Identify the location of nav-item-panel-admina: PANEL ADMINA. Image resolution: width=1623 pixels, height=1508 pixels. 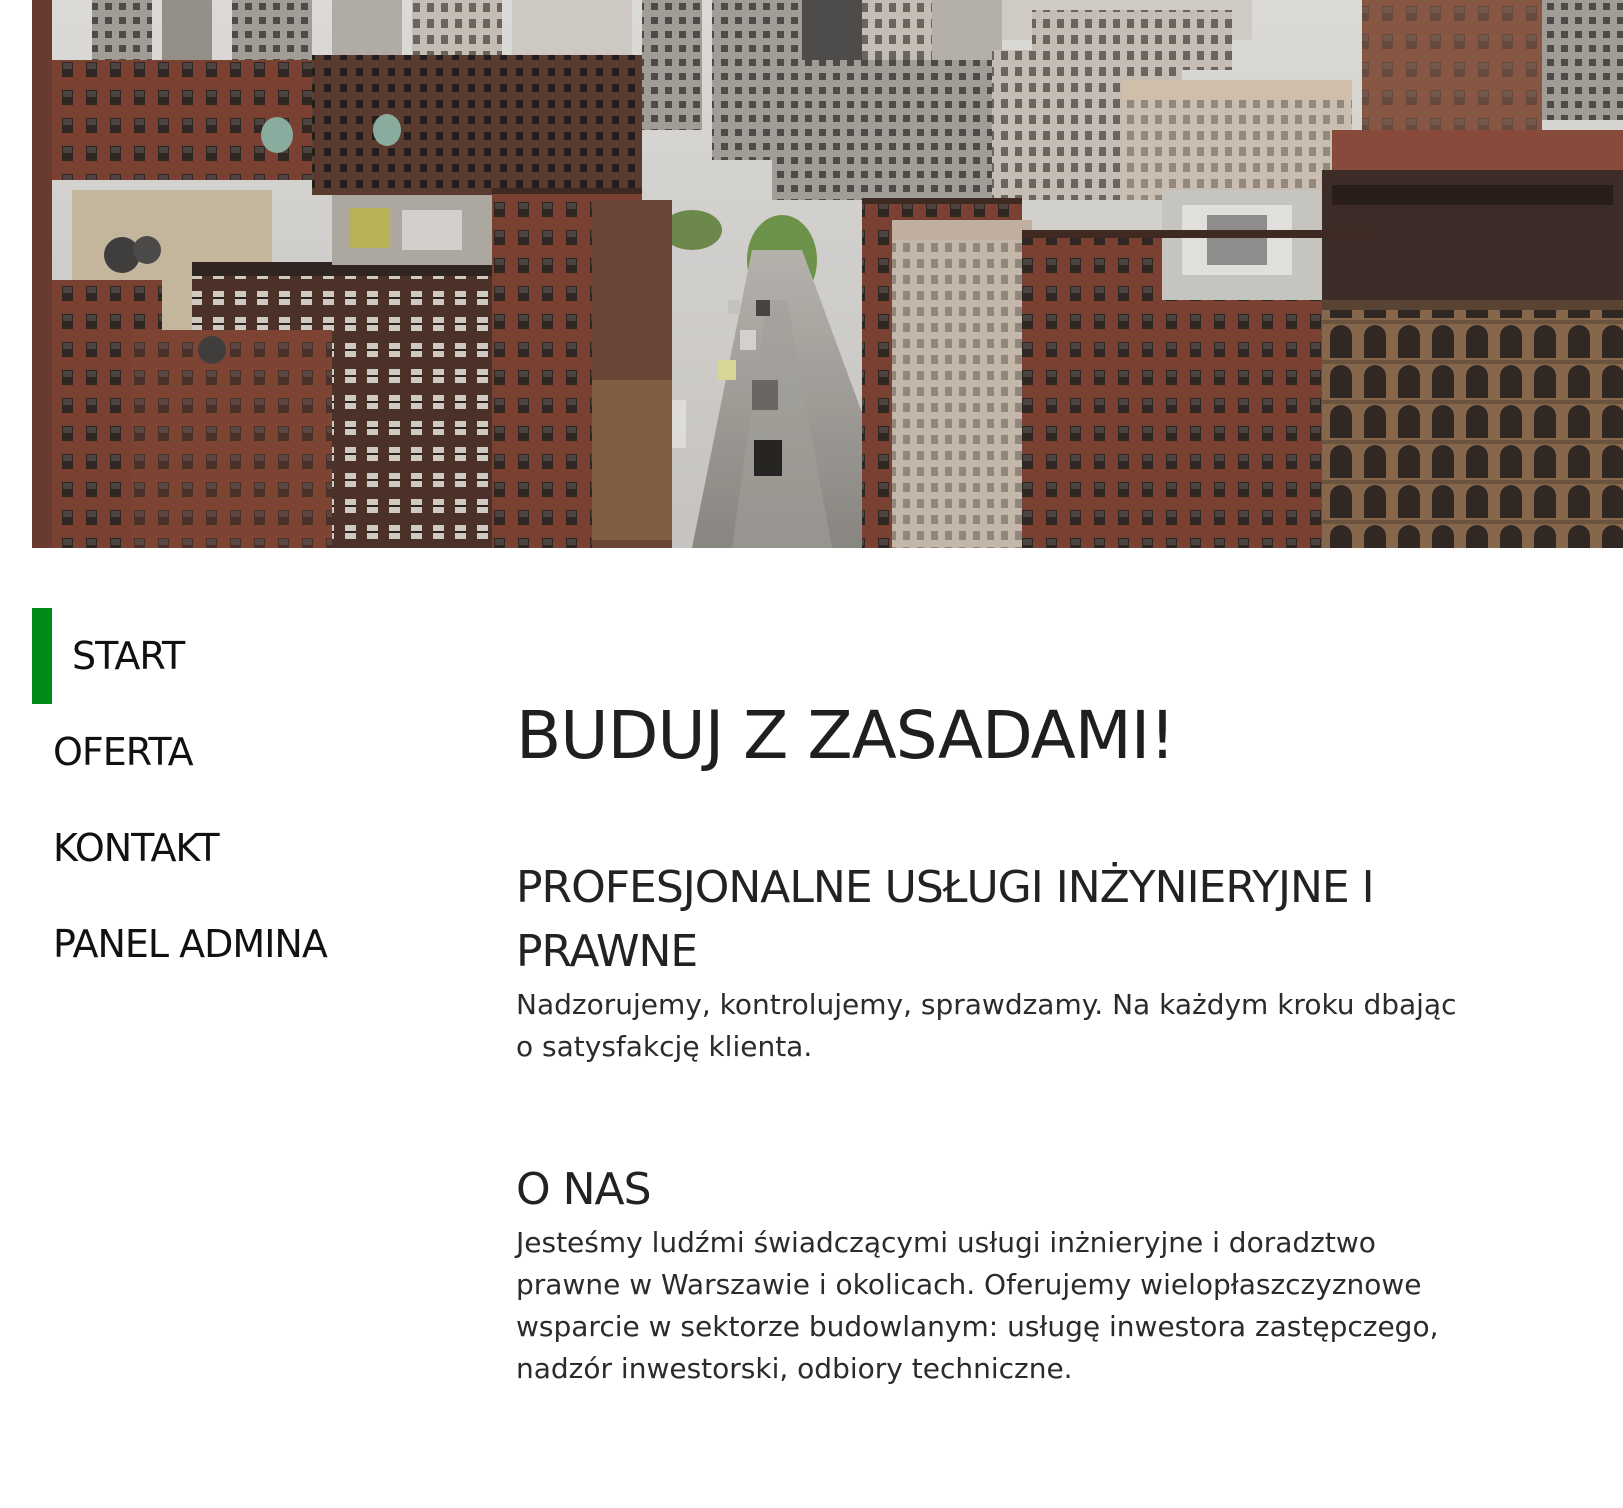
(242, 944).